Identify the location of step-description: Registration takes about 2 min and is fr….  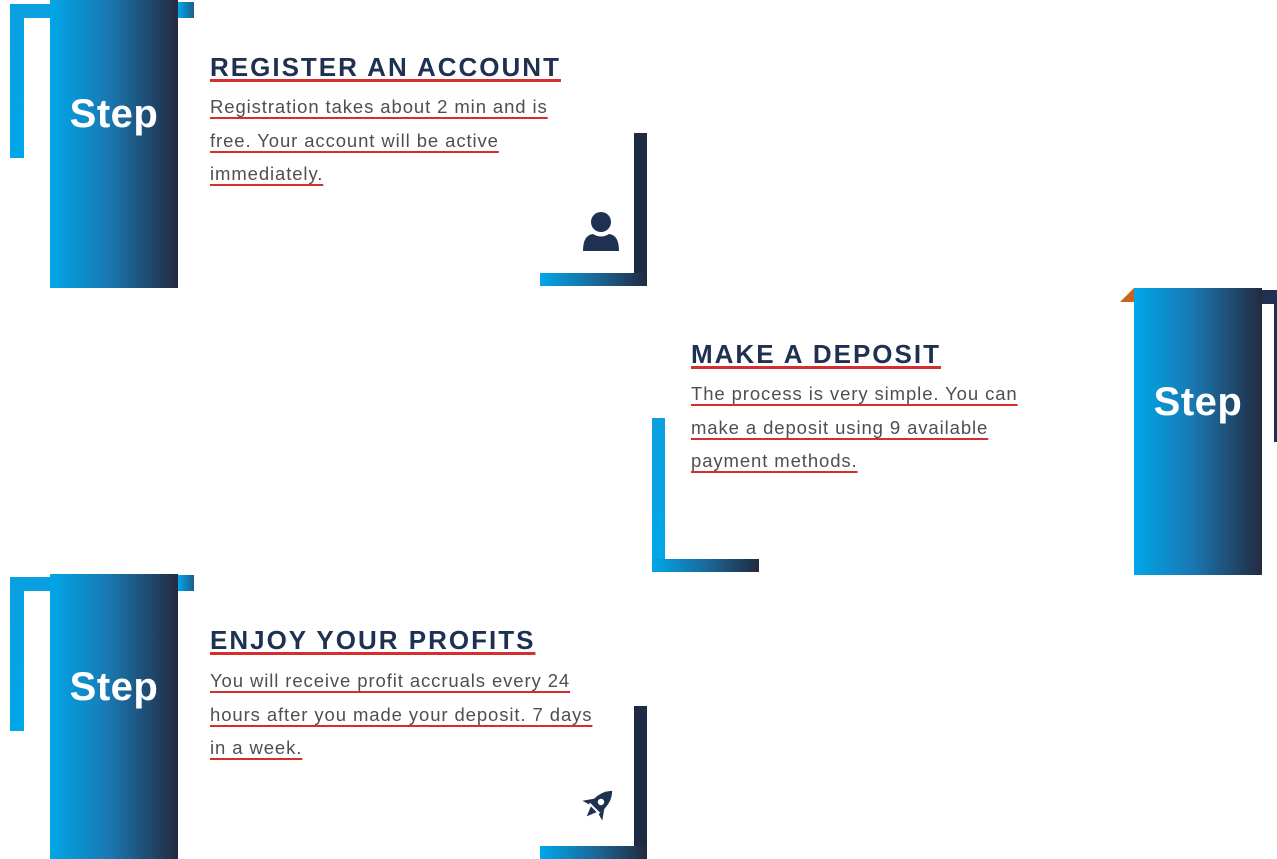
(400, 140).